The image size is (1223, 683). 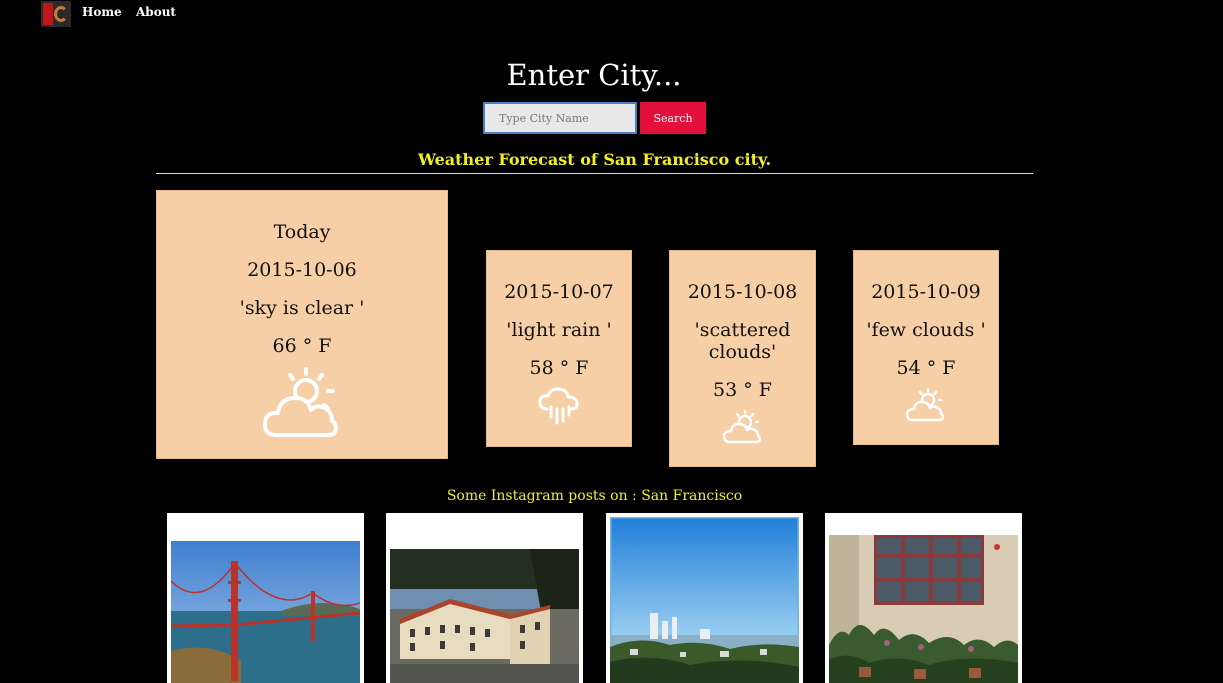 I want to click on forecast-card-day-3: 2015-10-09 'few clouds ' 54 ° F, so click(x=926, y=347).